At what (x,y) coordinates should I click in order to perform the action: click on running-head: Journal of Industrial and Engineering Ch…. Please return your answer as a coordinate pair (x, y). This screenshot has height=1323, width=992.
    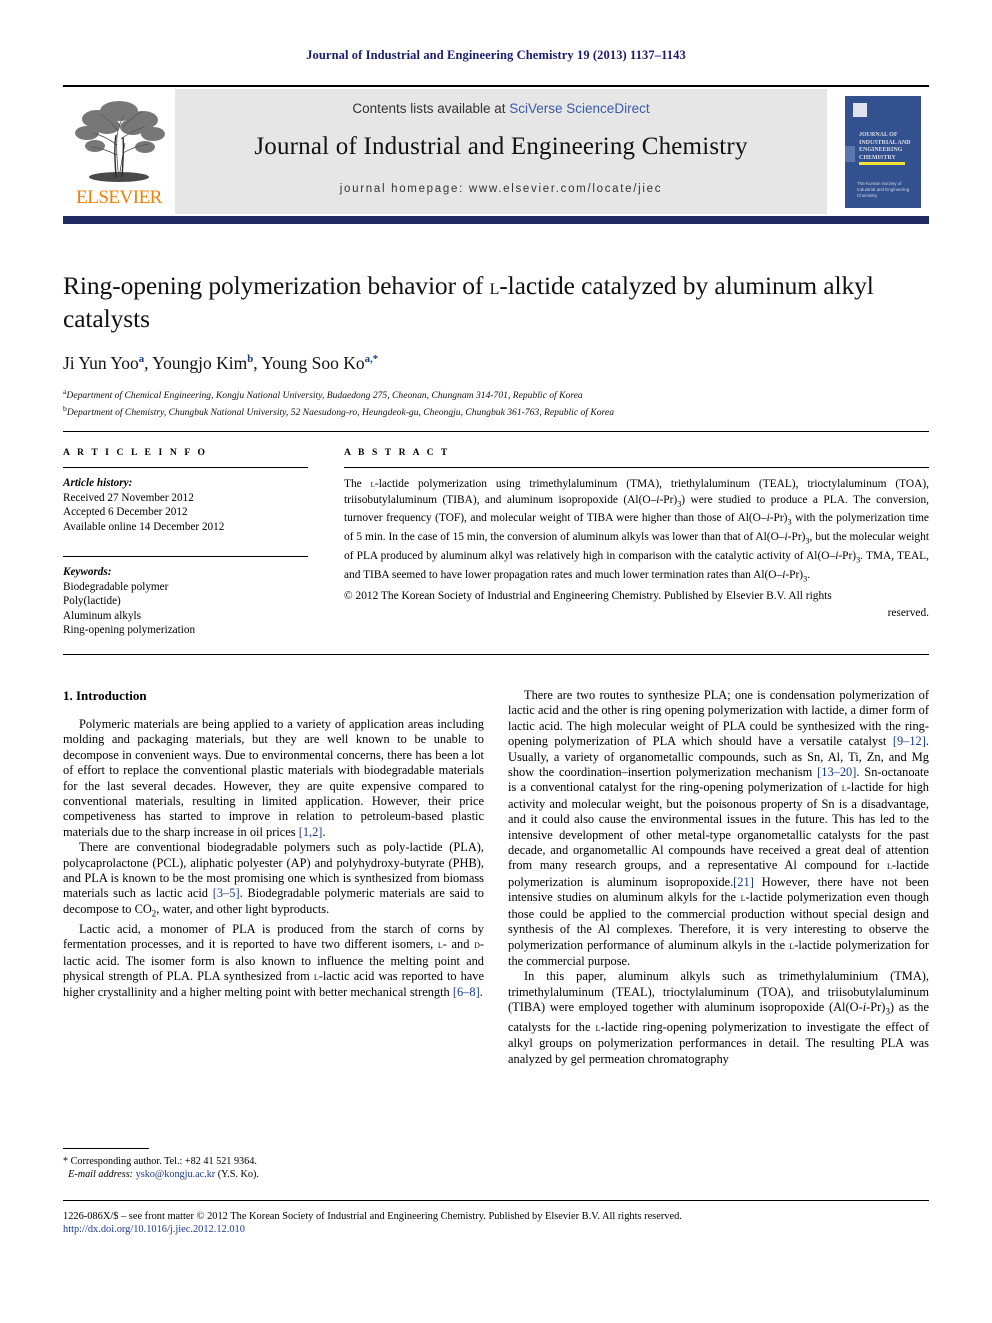
    Looking at the image, I should click on (496, 55).